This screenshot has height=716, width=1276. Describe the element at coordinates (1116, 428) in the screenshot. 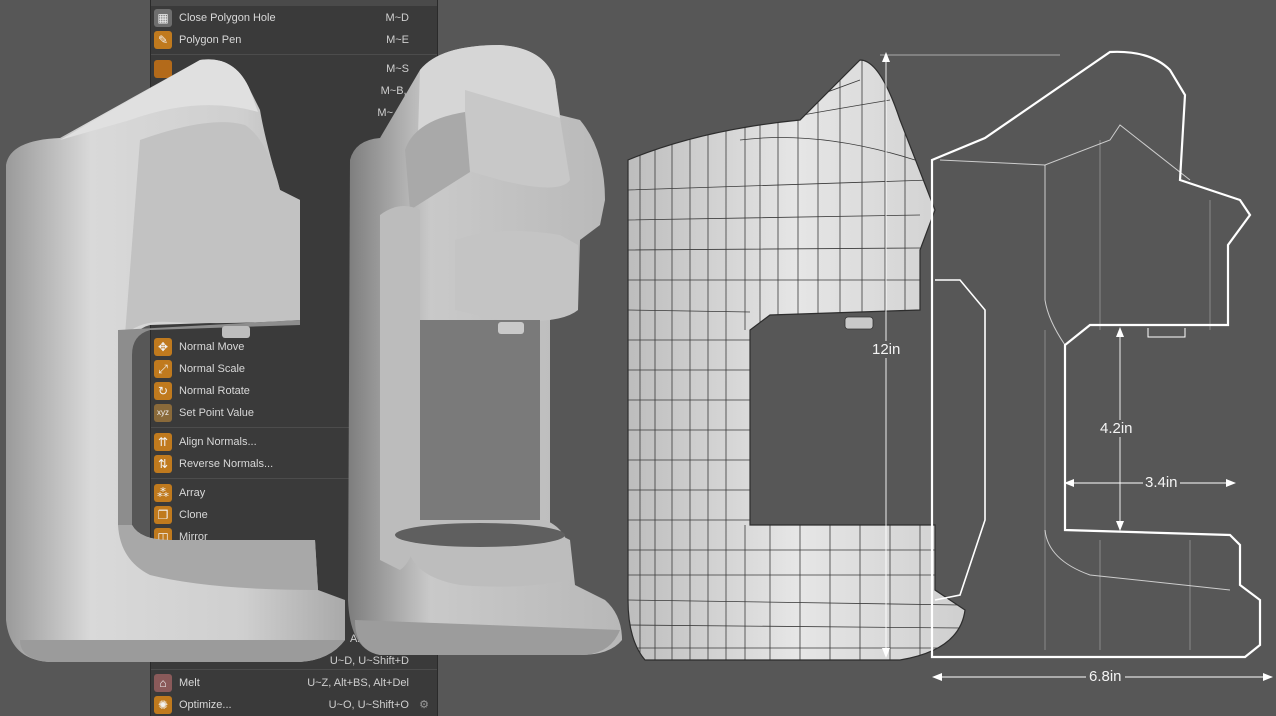

I see `depth-dimension-label: 4.2in` at that location.